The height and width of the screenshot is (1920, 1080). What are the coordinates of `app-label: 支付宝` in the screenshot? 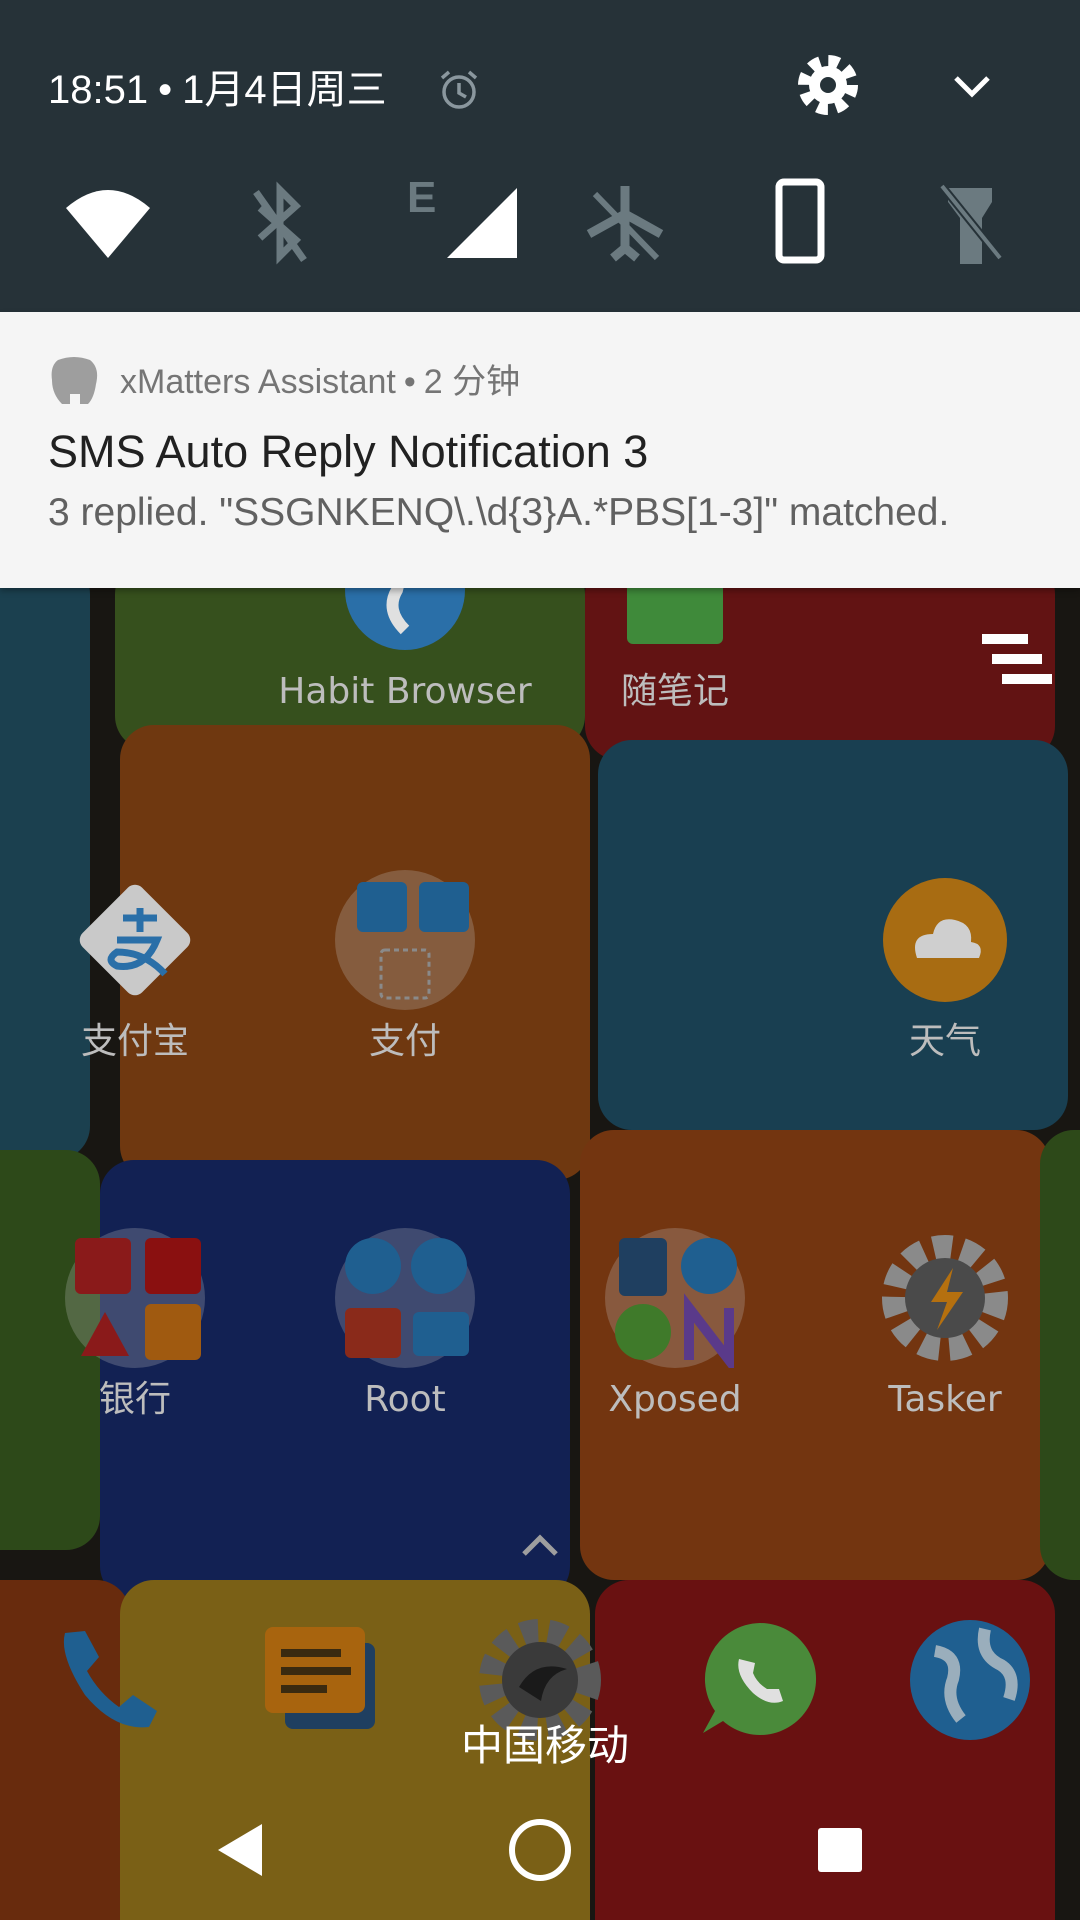 It's located at (134, 1041).